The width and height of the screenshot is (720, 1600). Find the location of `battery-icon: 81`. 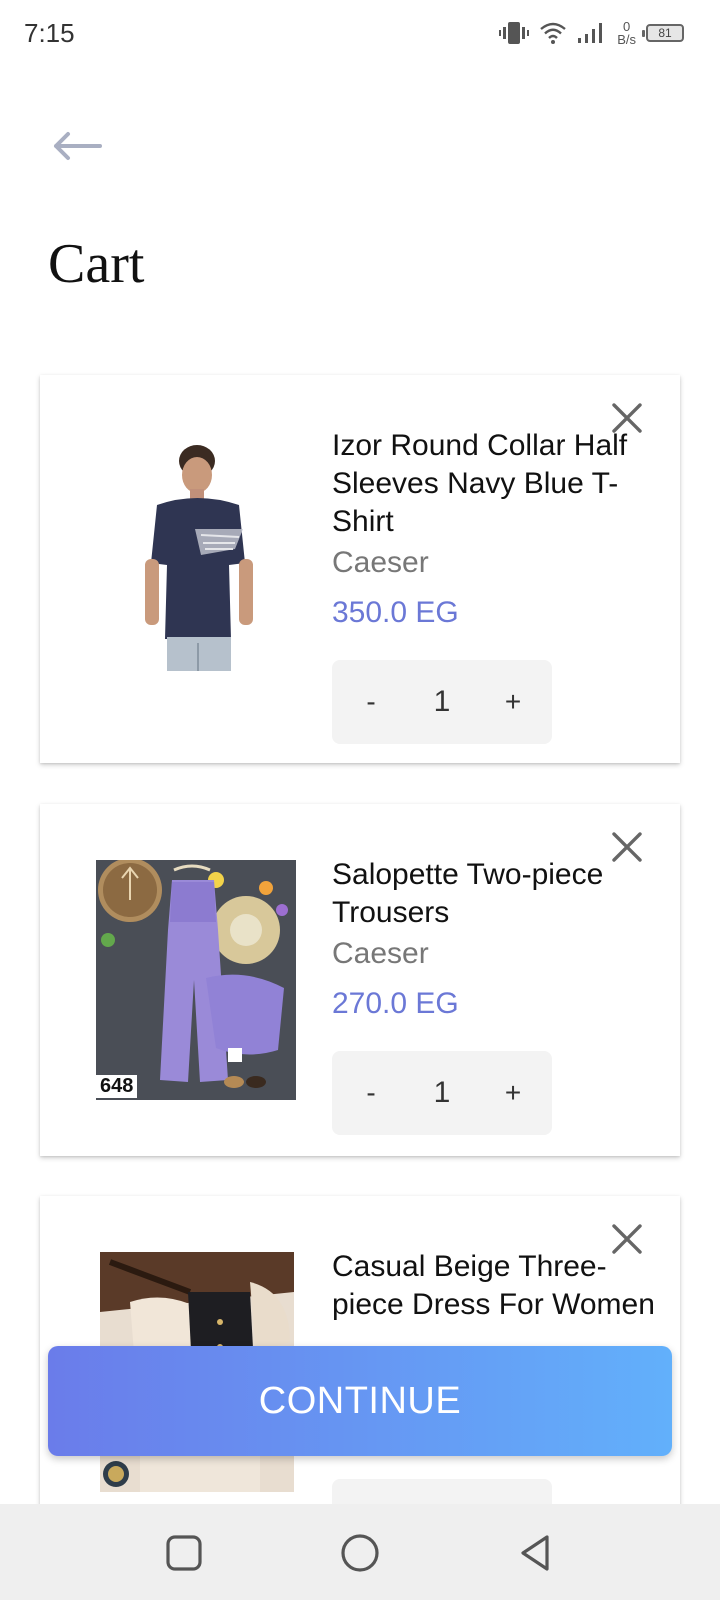

battery-icon: 81 is located at coordinates (663, 33).